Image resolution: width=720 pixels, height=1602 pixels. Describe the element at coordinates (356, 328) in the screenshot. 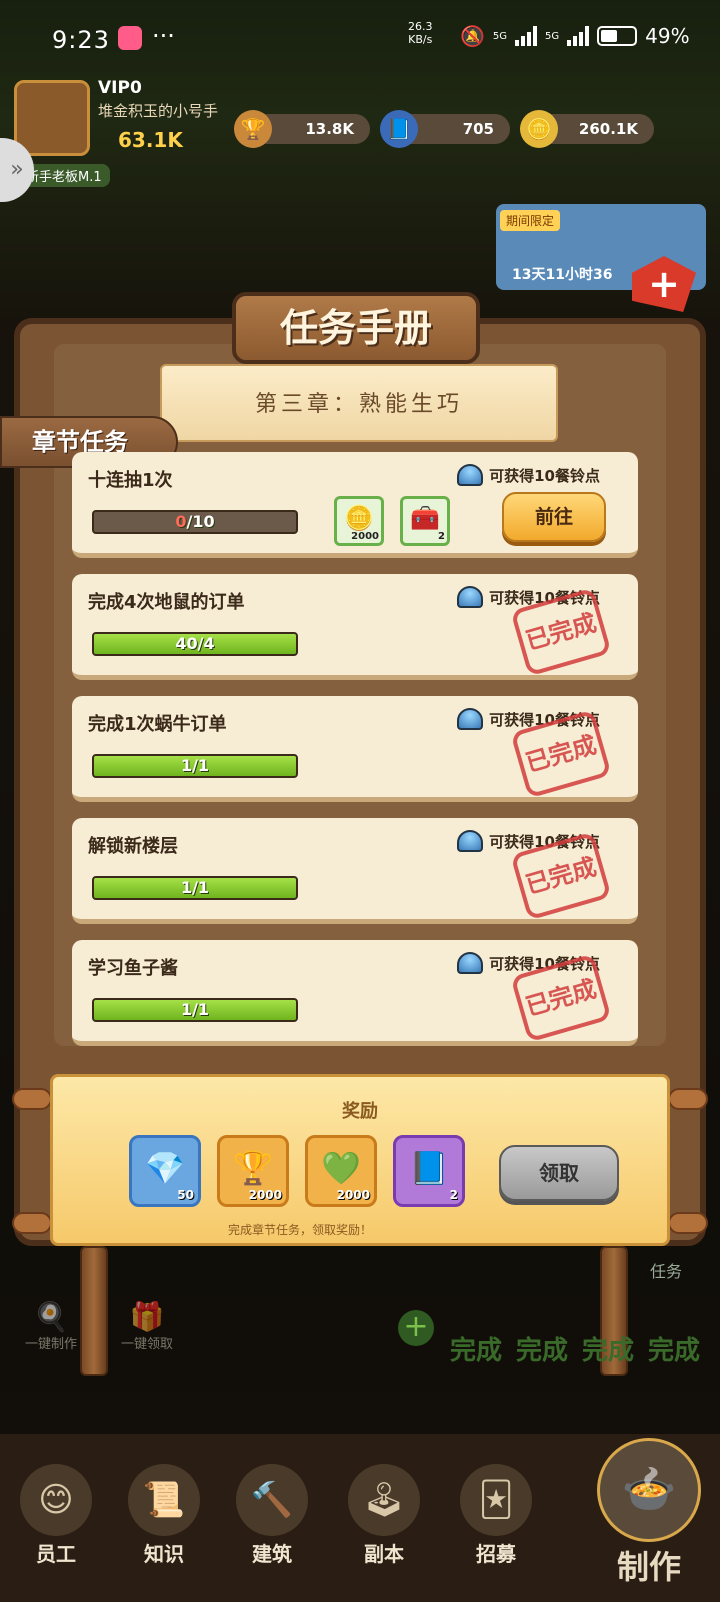

I see `board-title: 任务手册` at that location.